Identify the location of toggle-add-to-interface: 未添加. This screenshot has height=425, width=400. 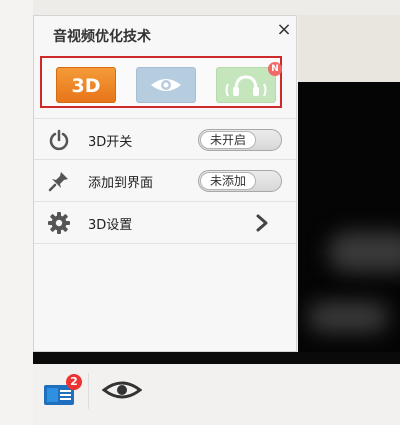
(240, 181).